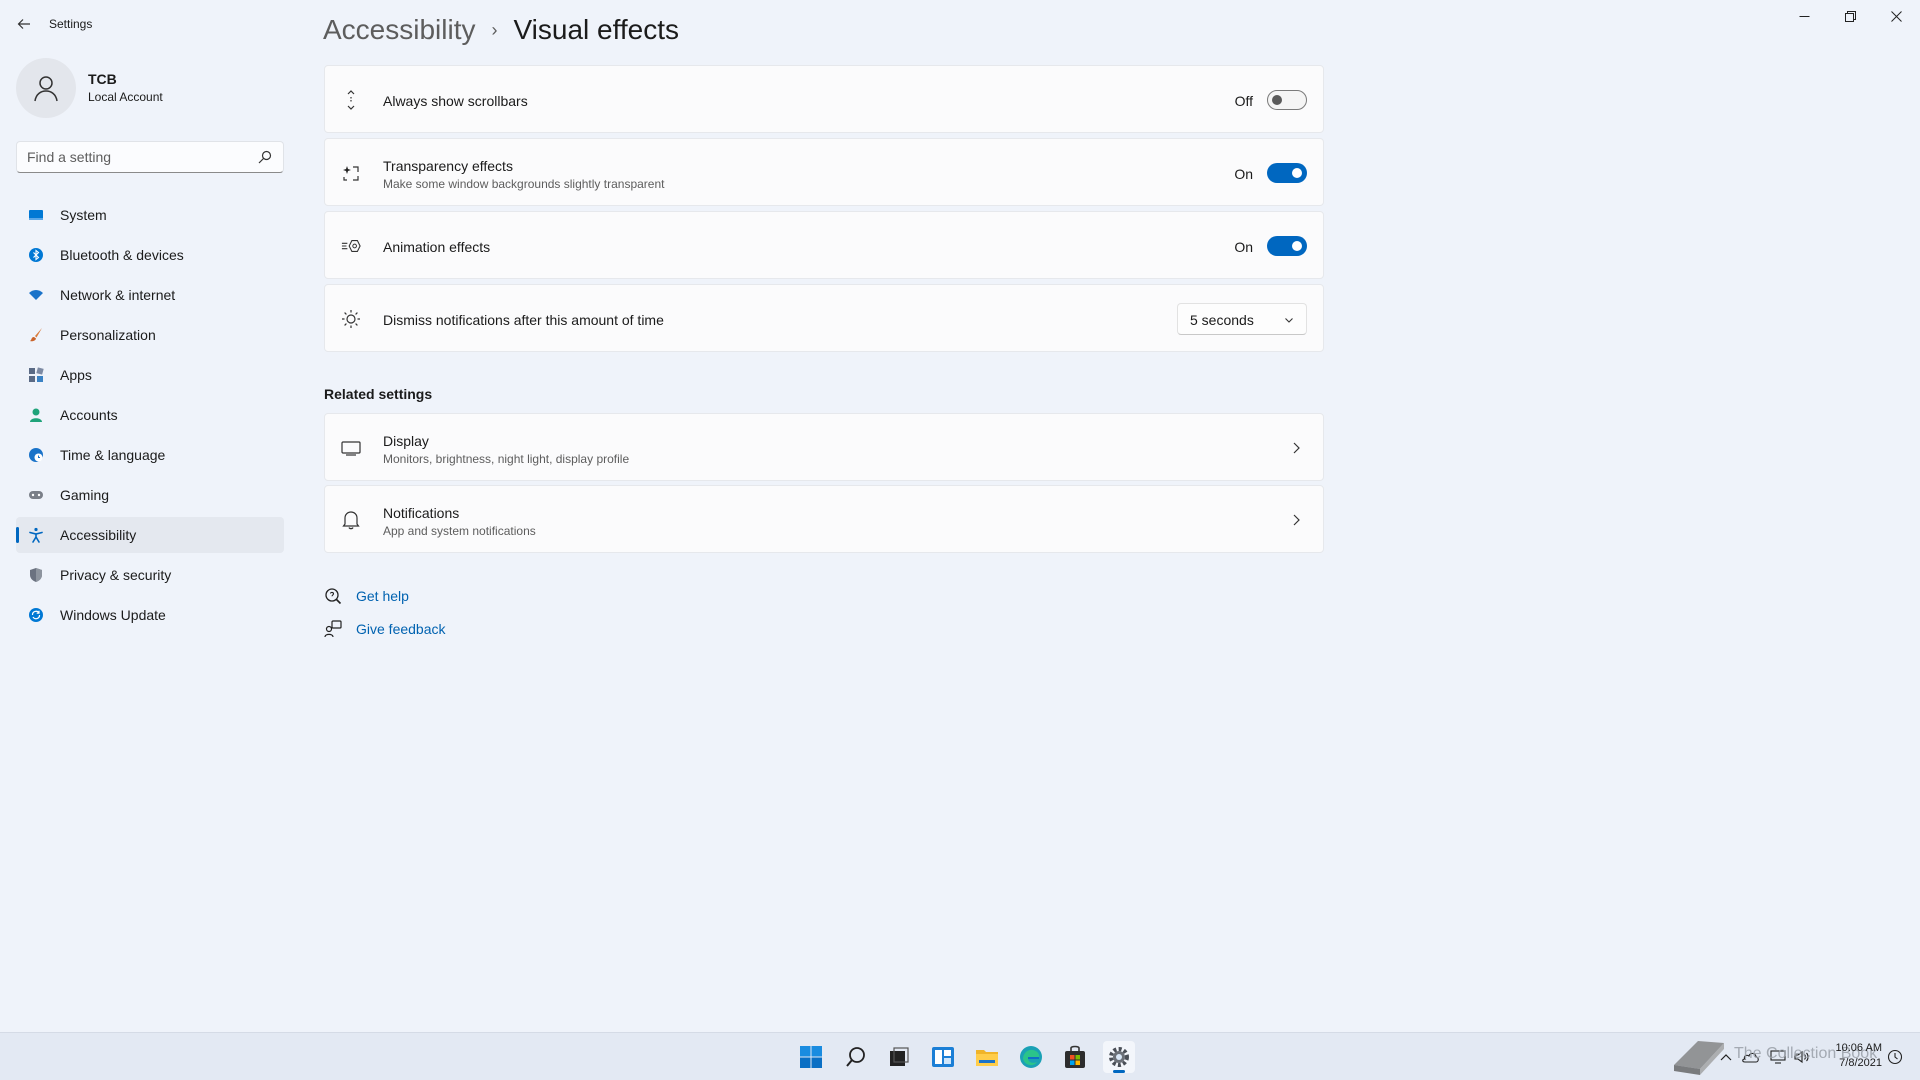  I want to click on get-help-link: Get help, so click(366, 596).